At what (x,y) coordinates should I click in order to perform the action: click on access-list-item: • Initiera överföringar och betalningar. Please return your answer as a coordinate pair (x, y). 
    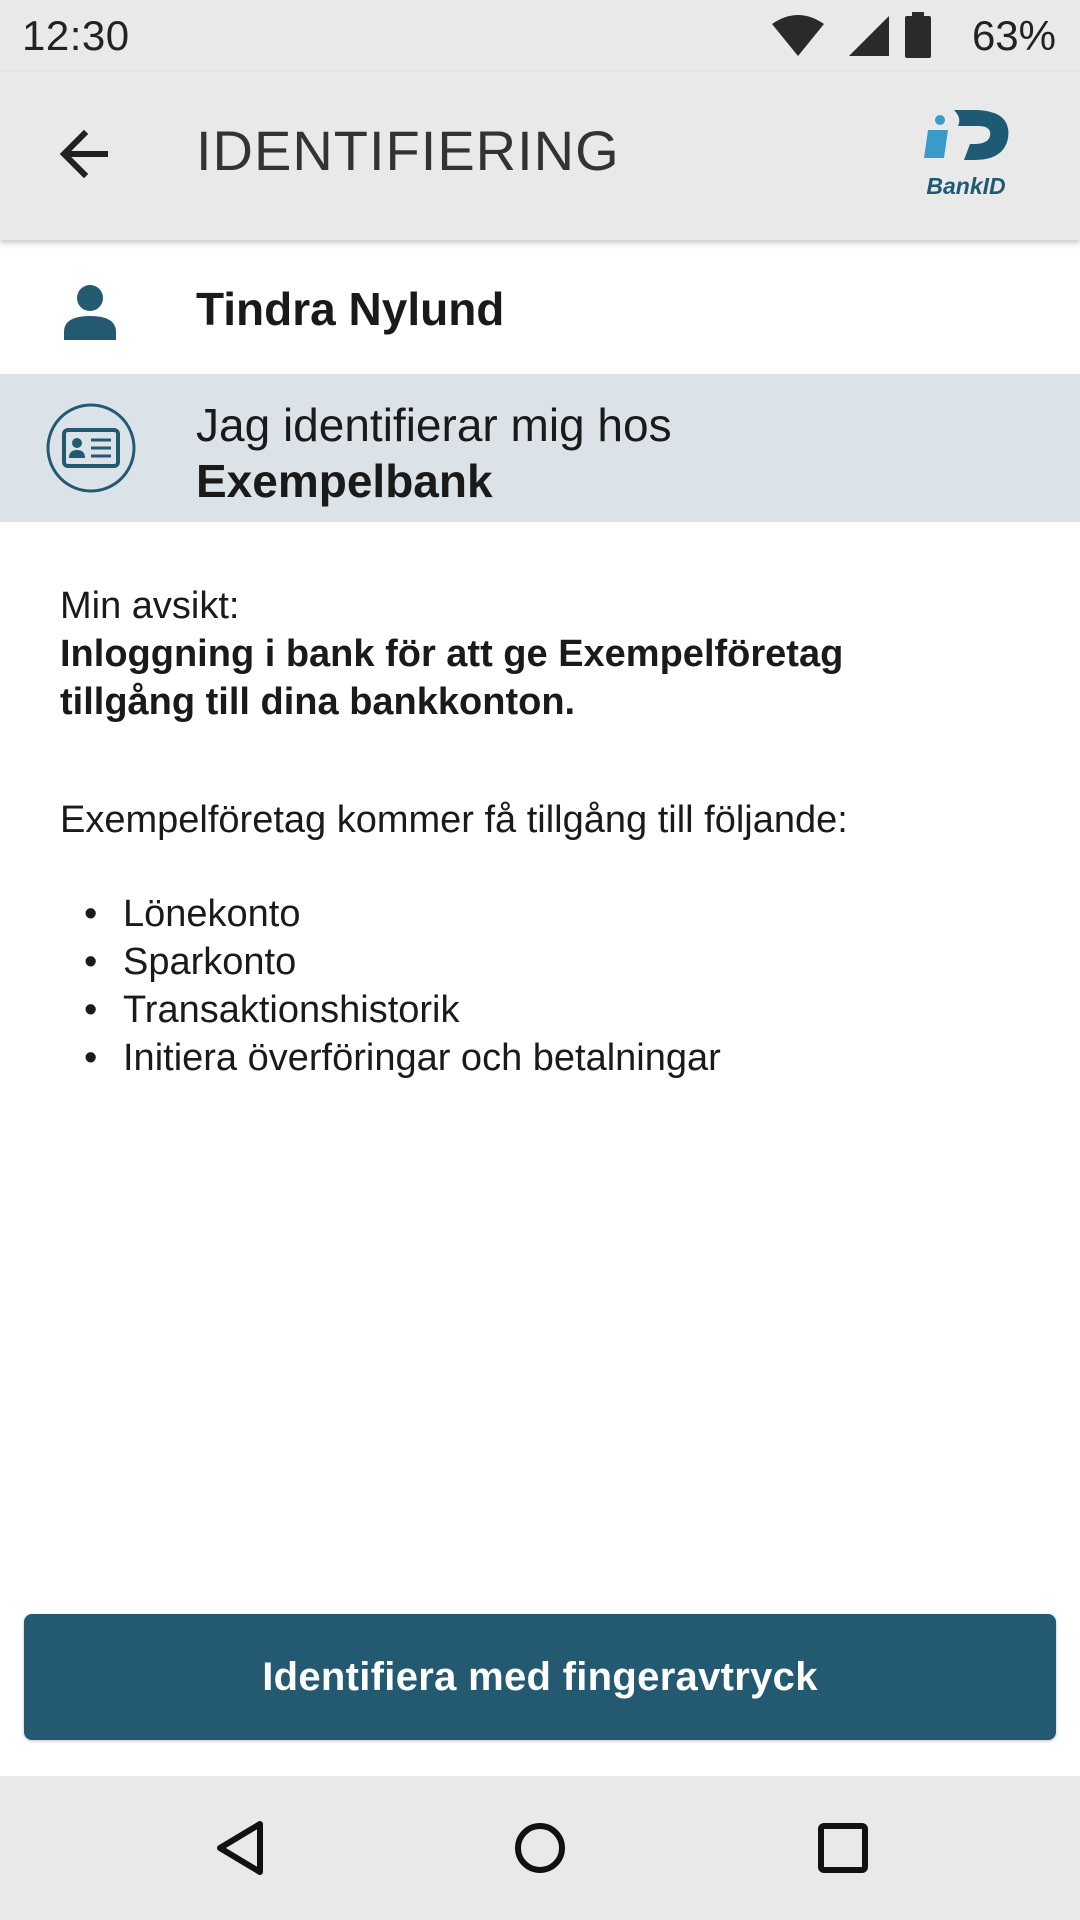
    Looking at the image, I should click on (540, 1058).